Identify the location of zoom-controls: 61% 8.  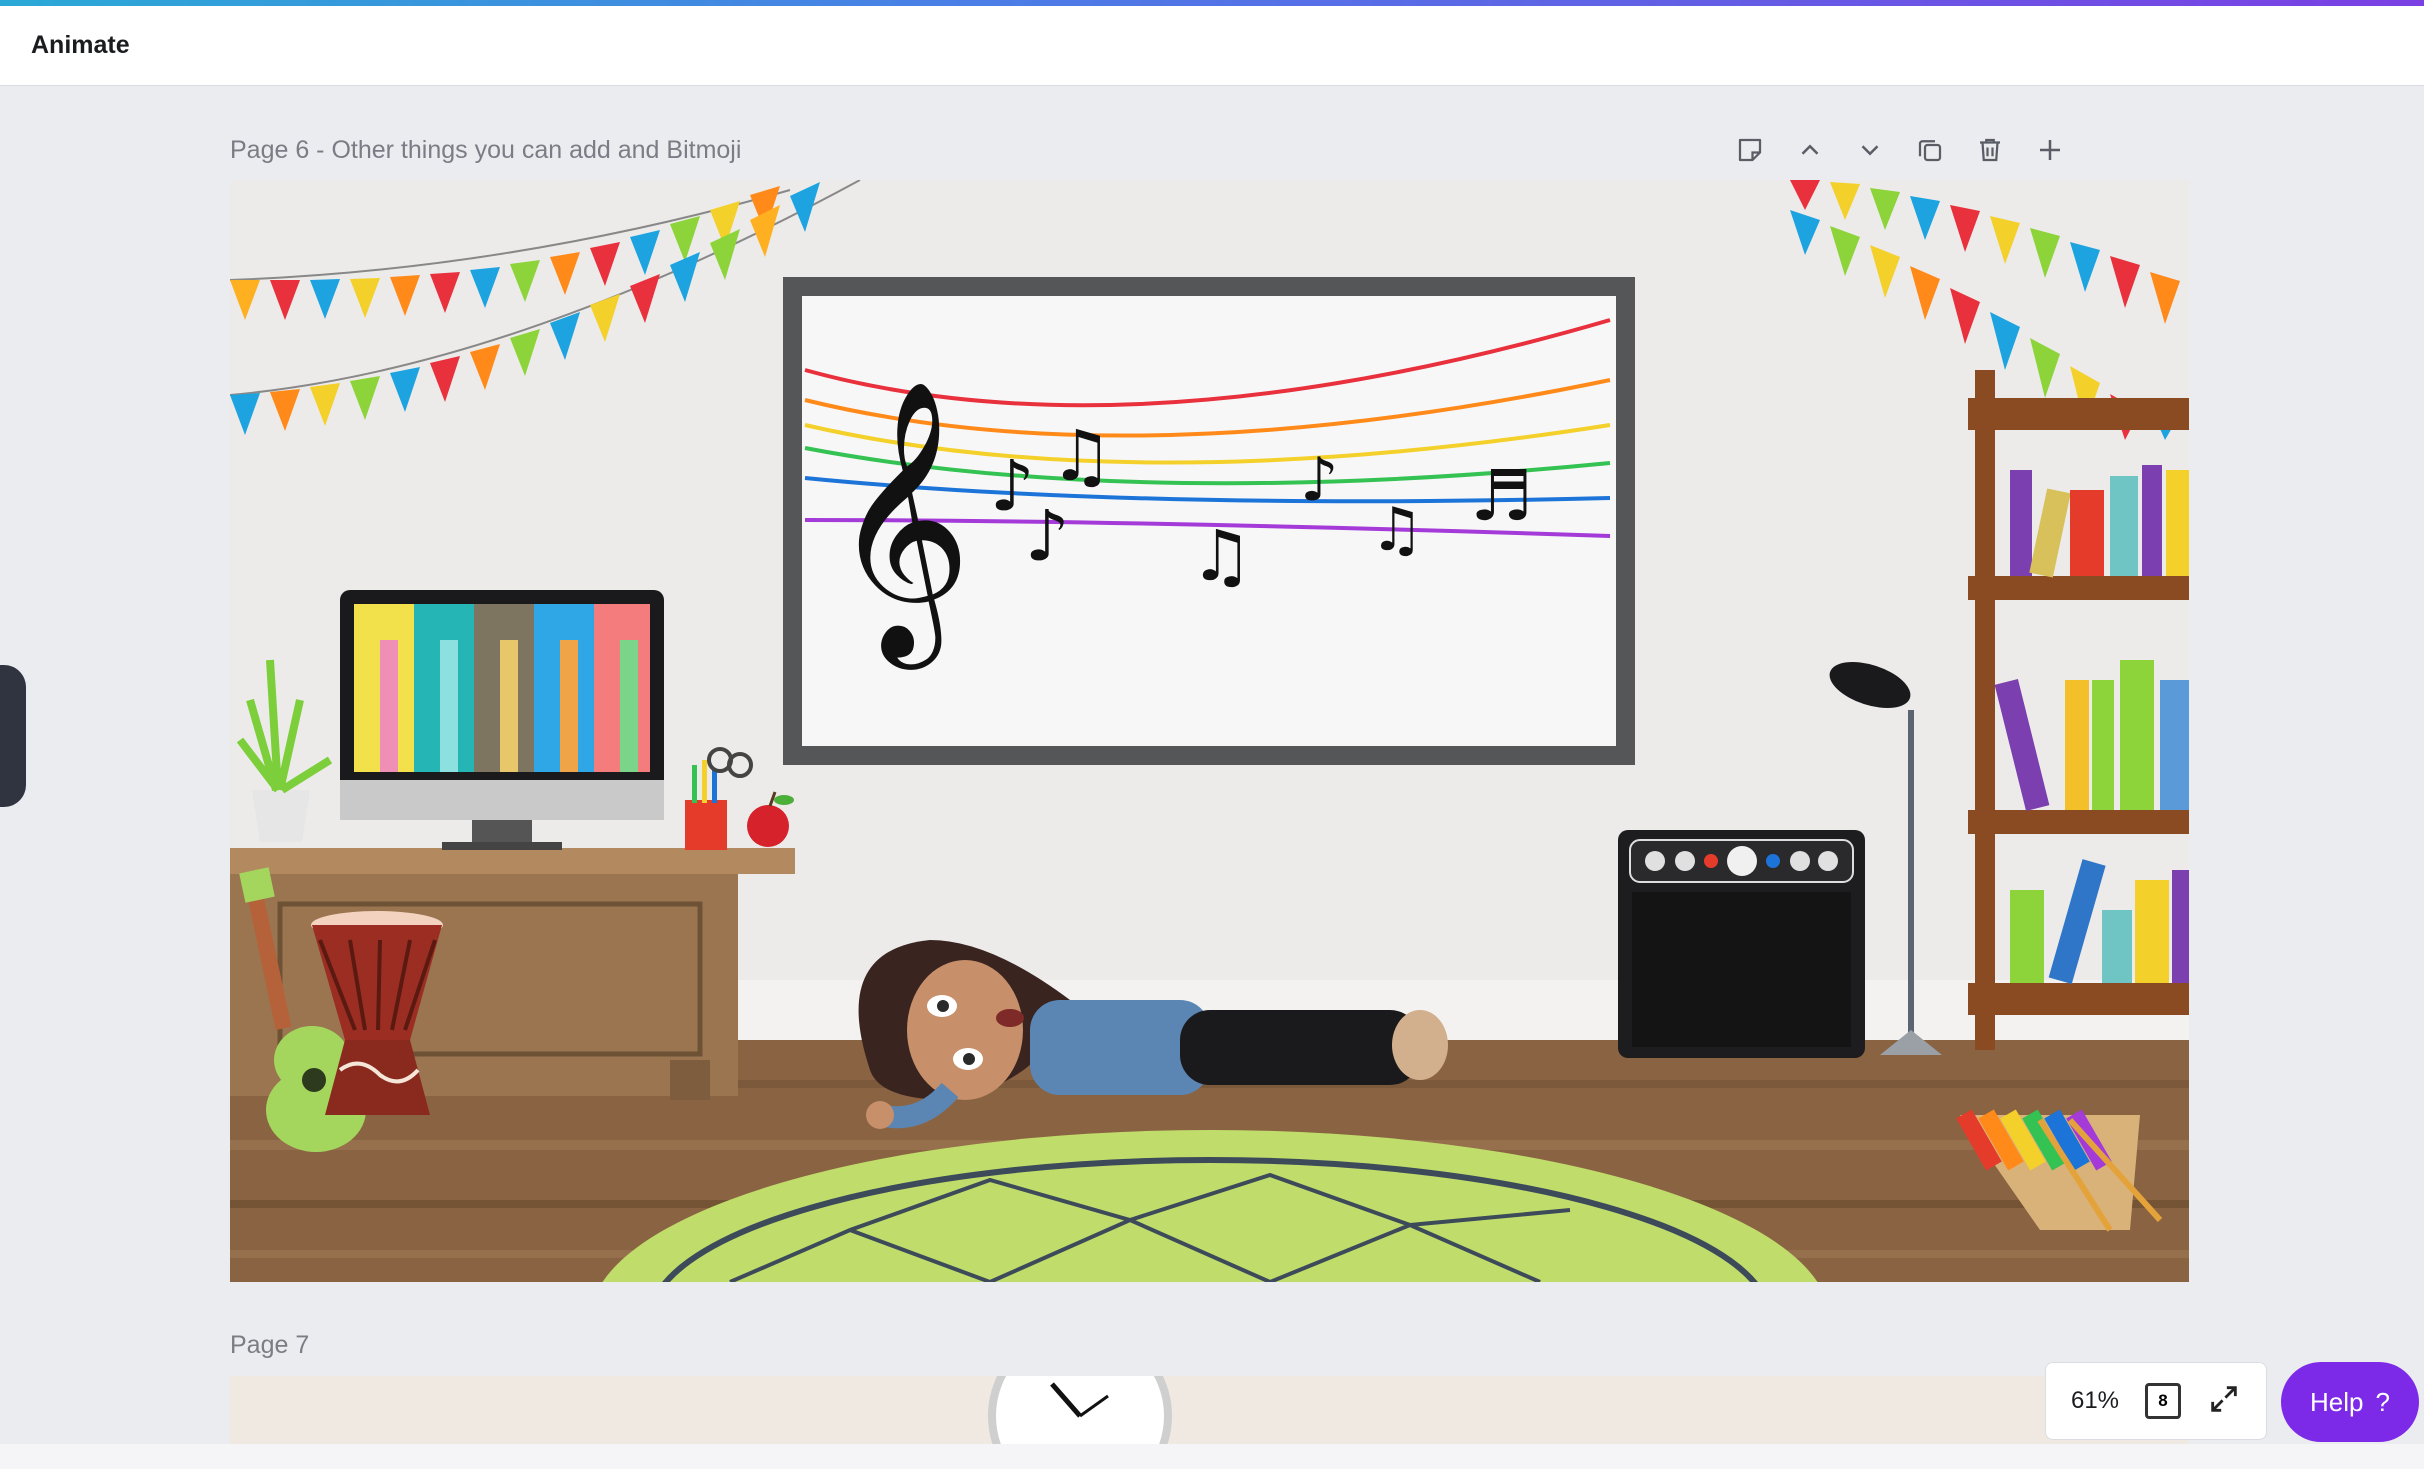
(2156, 1401).